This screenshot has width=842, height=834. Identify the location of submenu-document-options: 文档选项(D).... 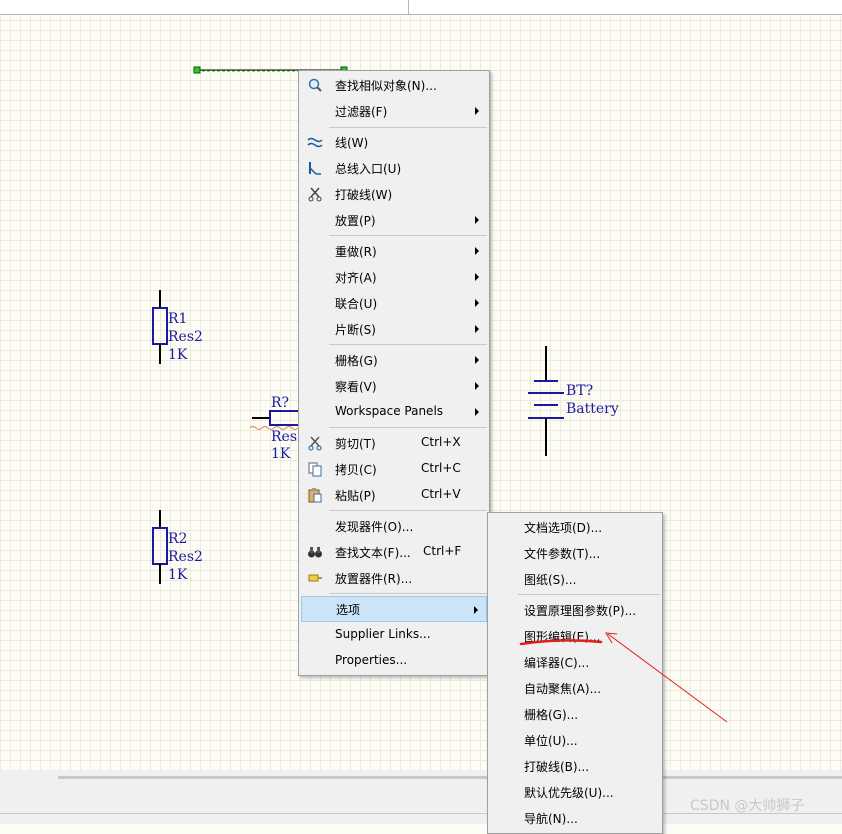
(575, 527).